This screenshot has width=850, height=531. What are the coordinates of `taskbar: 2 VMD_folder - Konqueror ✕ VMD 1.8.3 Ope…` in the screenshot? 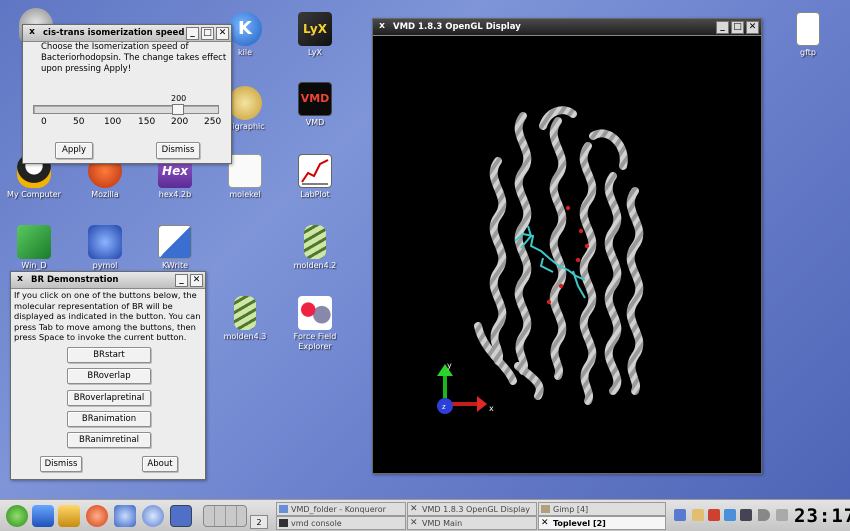 It's located at (425, 515).